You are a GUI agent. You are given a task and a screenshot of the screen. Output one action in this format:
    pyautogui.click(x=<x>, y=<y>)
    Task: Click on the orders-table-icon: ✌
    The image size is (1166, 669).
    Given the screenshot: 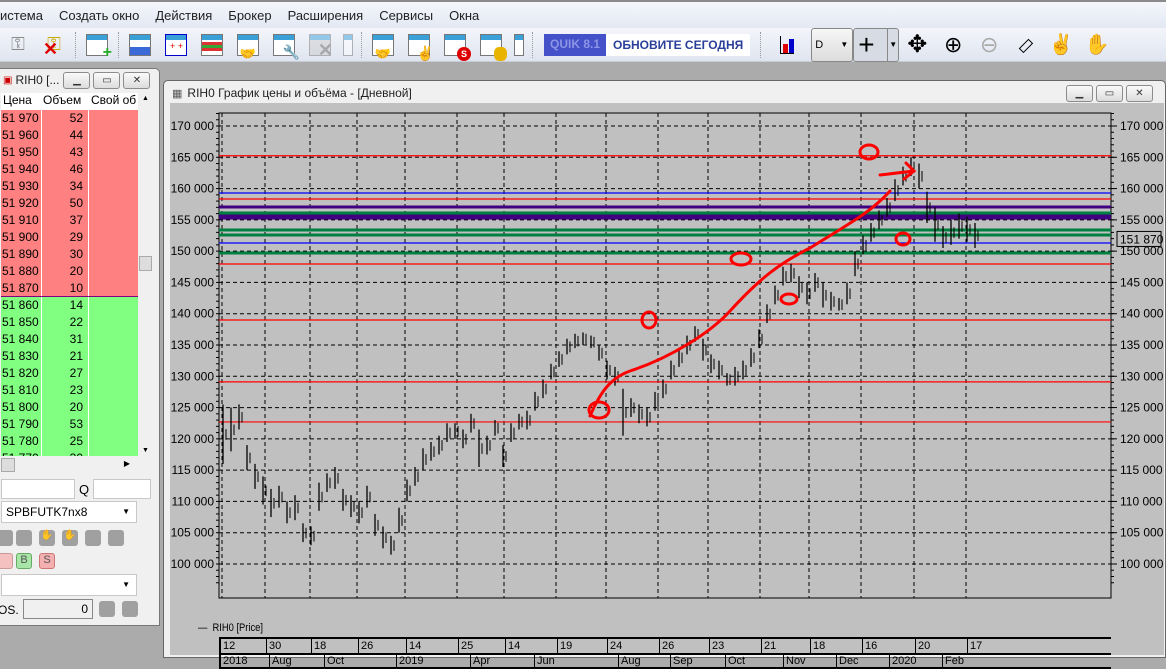 What is the action you would take?
    pyautogui.click(x=420, y=46)
    